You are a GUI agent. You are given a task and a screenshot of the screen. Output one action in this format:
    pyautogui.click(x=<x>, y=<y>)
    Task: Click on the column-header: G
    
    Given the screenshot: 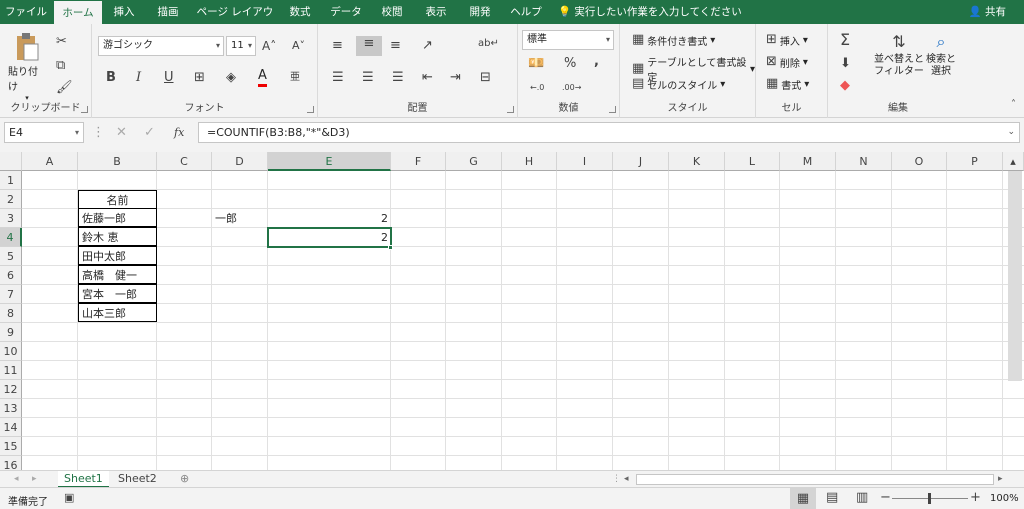 What is the action you would take?
    pyautogui.click(x=474, y=161)
    